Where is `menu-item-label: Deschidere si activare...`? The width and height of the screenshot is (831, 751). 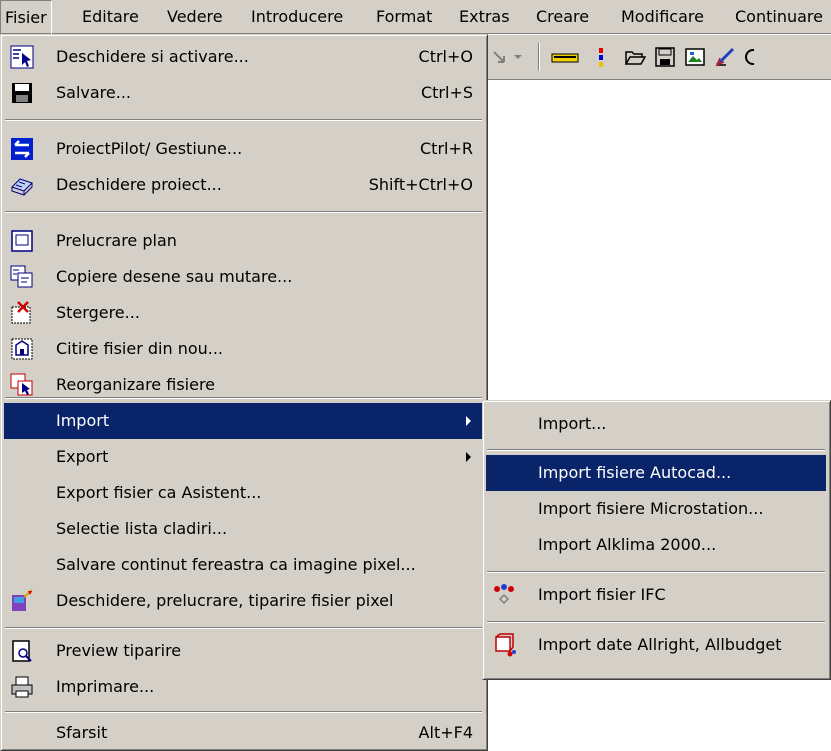 menu-item-label: Deschidere si activare... is located at coordinates (152, 56).